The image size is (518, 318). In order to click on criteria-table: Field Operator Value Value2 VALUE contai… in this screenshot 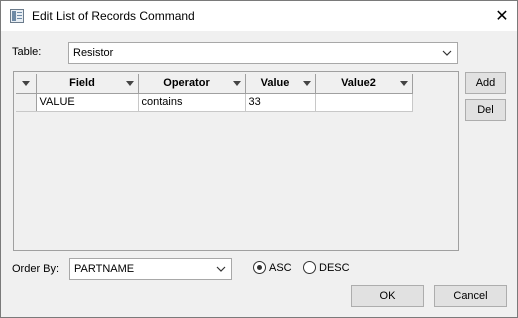, I will do `click(214, 93)`.